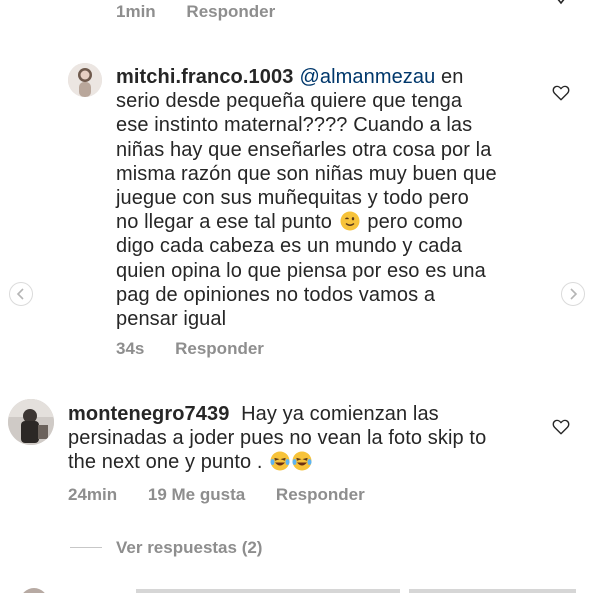 This screenshot has width=594, height=593. I want to click on next-arrow-button, so click(573, 294).